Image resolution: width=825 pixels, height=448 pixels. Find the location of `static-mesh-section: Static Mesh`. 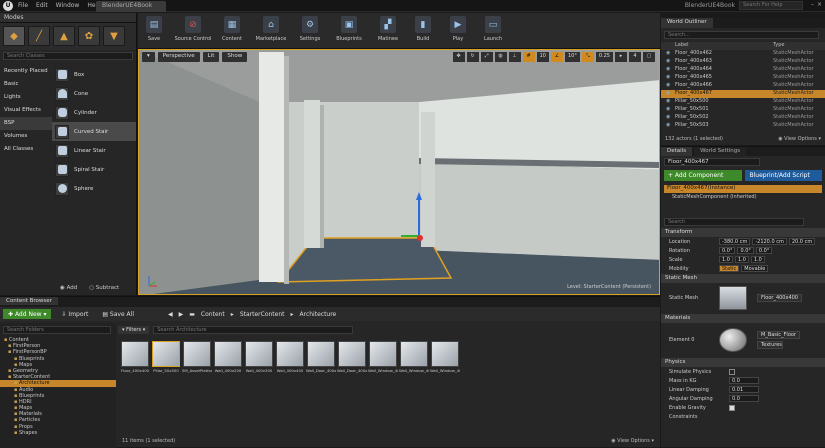

static-mesh-section: Static Mesh is located at coordinates (743, 278).